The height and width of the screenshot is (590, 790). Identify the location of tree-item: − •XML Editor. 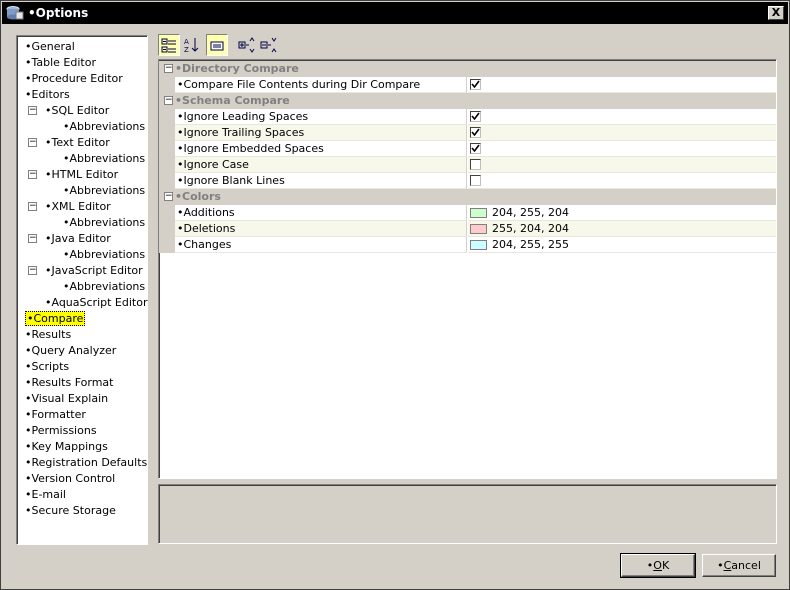
(69, 207).